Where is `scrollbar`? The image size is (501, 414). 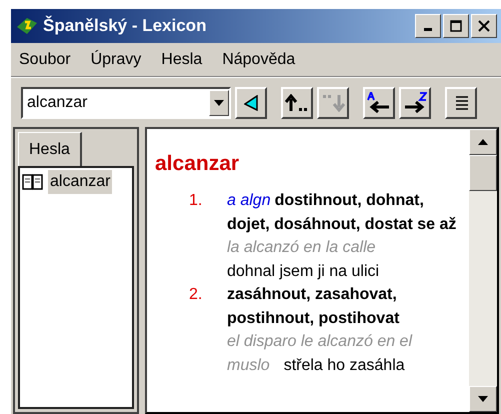
scrollbar is located at coordinates (483, 270).